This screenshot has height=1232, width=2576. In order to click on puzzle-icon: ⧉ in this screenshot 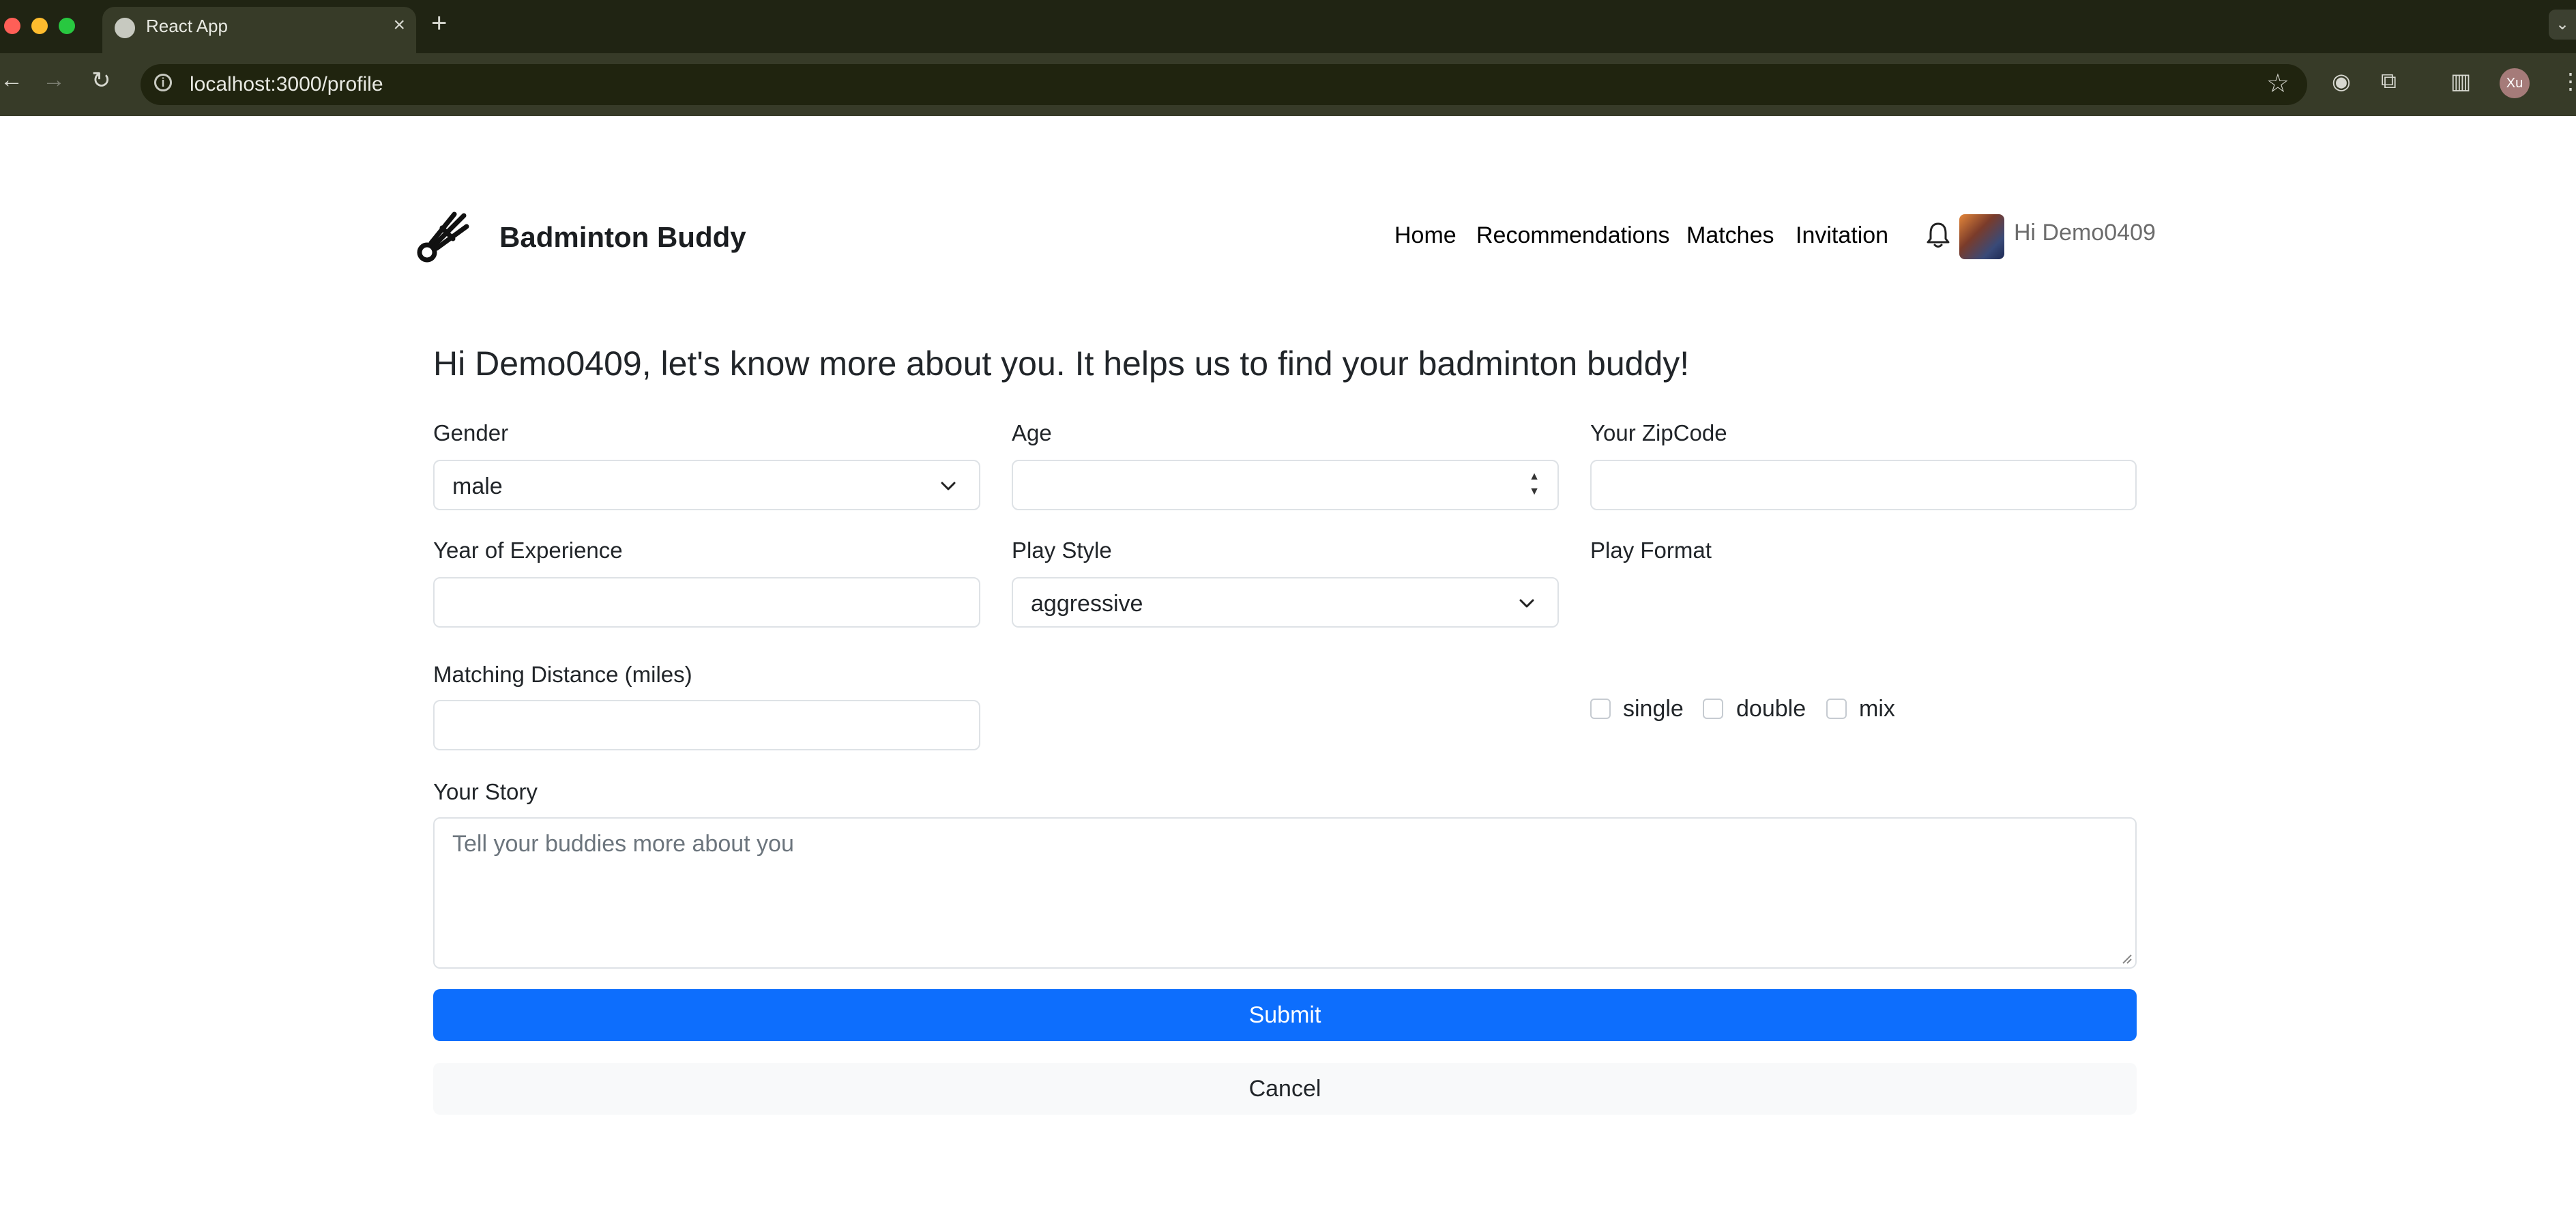, I will do `click(2389, 81)`.